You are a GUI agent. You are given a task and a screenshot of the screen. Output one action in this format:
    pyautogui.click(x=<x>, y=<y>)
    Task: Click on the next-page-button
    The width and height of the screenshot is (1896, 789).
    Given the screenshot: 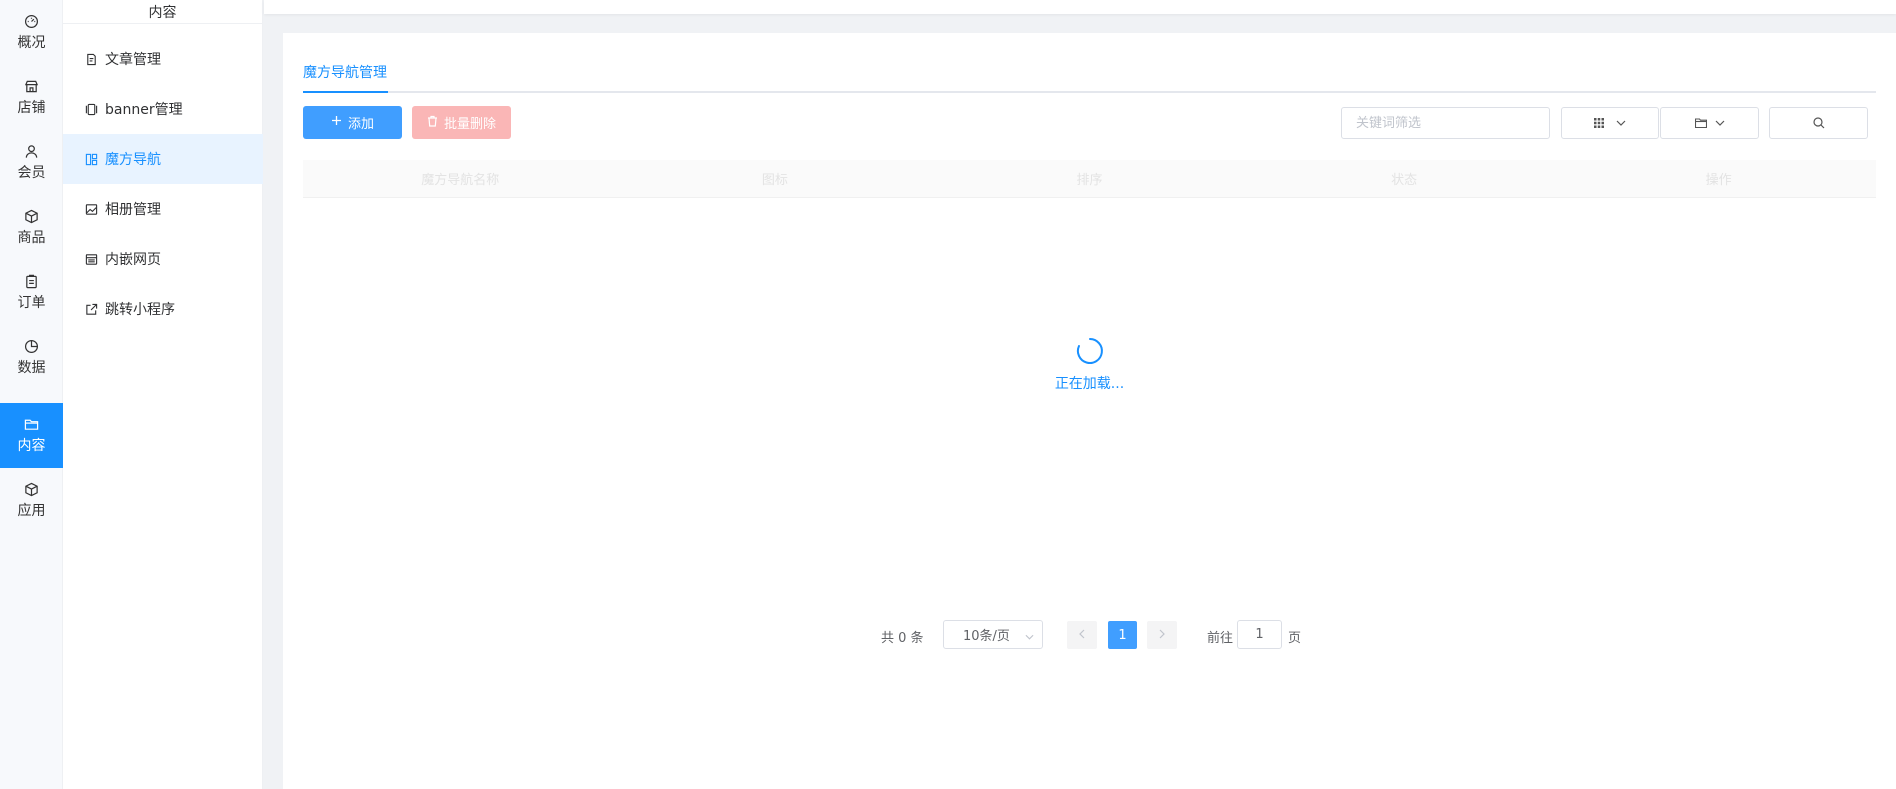 What is the action you would take?
    pyautogui.click(x=1162, y=635)
    